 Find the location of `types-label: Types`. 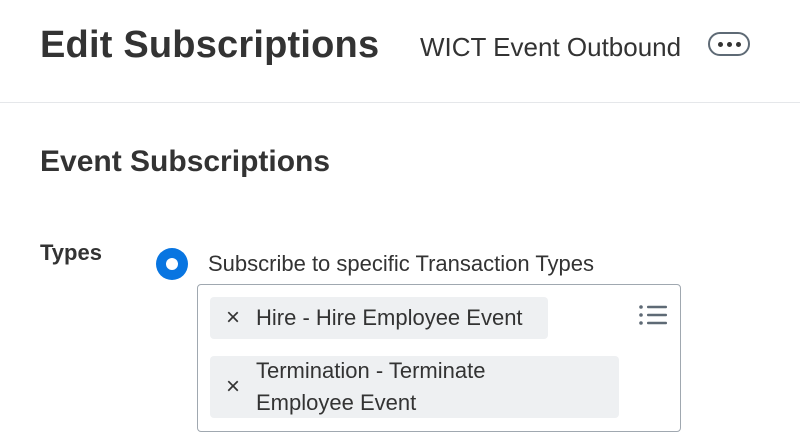

types-label: Types is located at coordinates (71, 252).